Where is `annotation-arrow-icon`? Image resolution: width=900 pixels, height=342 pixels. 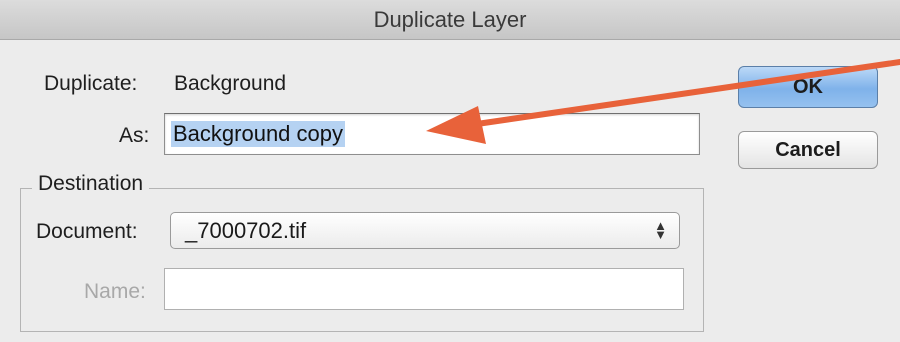 annotation-arrow-icon is located at coordinates (663, 101).